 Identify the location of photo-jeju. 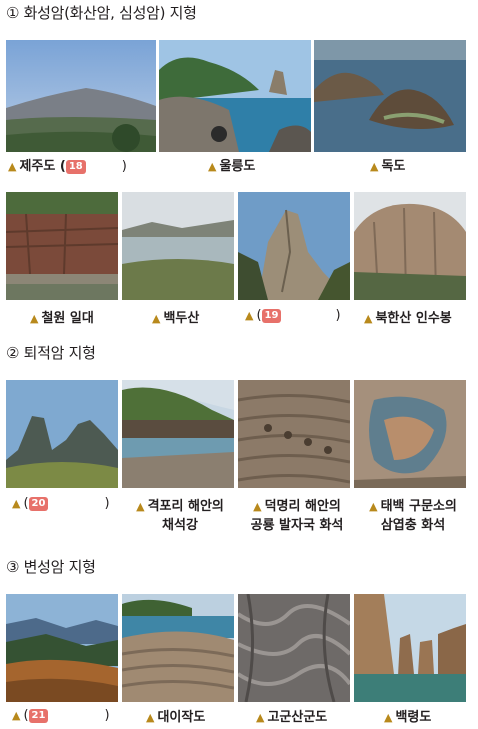
(81, 96).